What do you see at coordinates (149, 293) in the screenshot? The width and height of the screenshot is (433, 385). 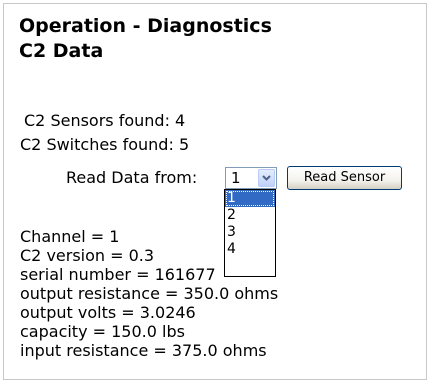 I see `reading-line: output resistance = 350.0 ohms` at bounding box center [149, 293].